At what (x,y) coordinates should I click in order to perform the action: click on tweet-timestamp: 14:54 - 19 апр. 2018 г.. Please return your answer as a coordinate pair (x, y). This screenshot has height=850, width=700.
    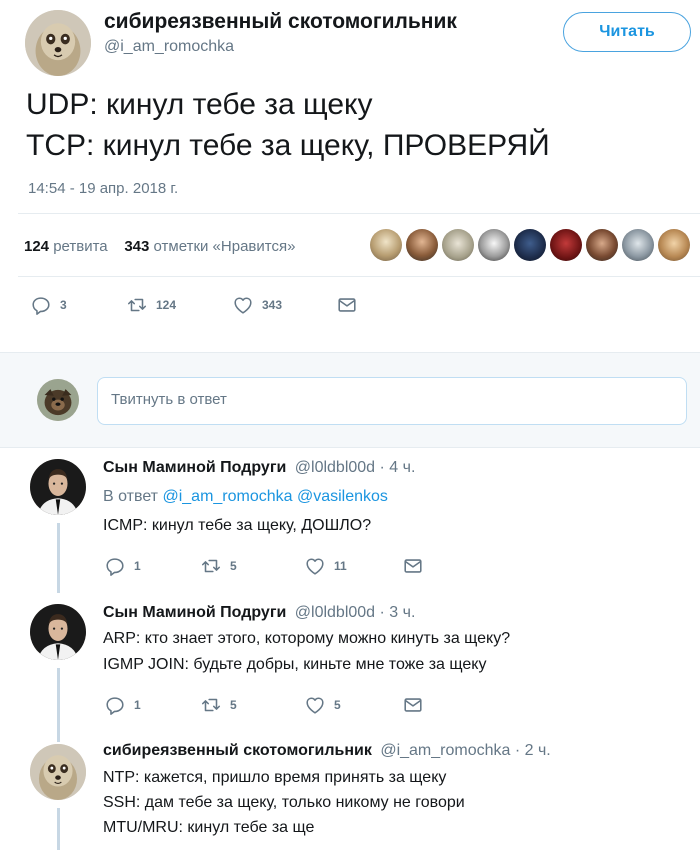
    Looking at the image, I should click on (103, 188).